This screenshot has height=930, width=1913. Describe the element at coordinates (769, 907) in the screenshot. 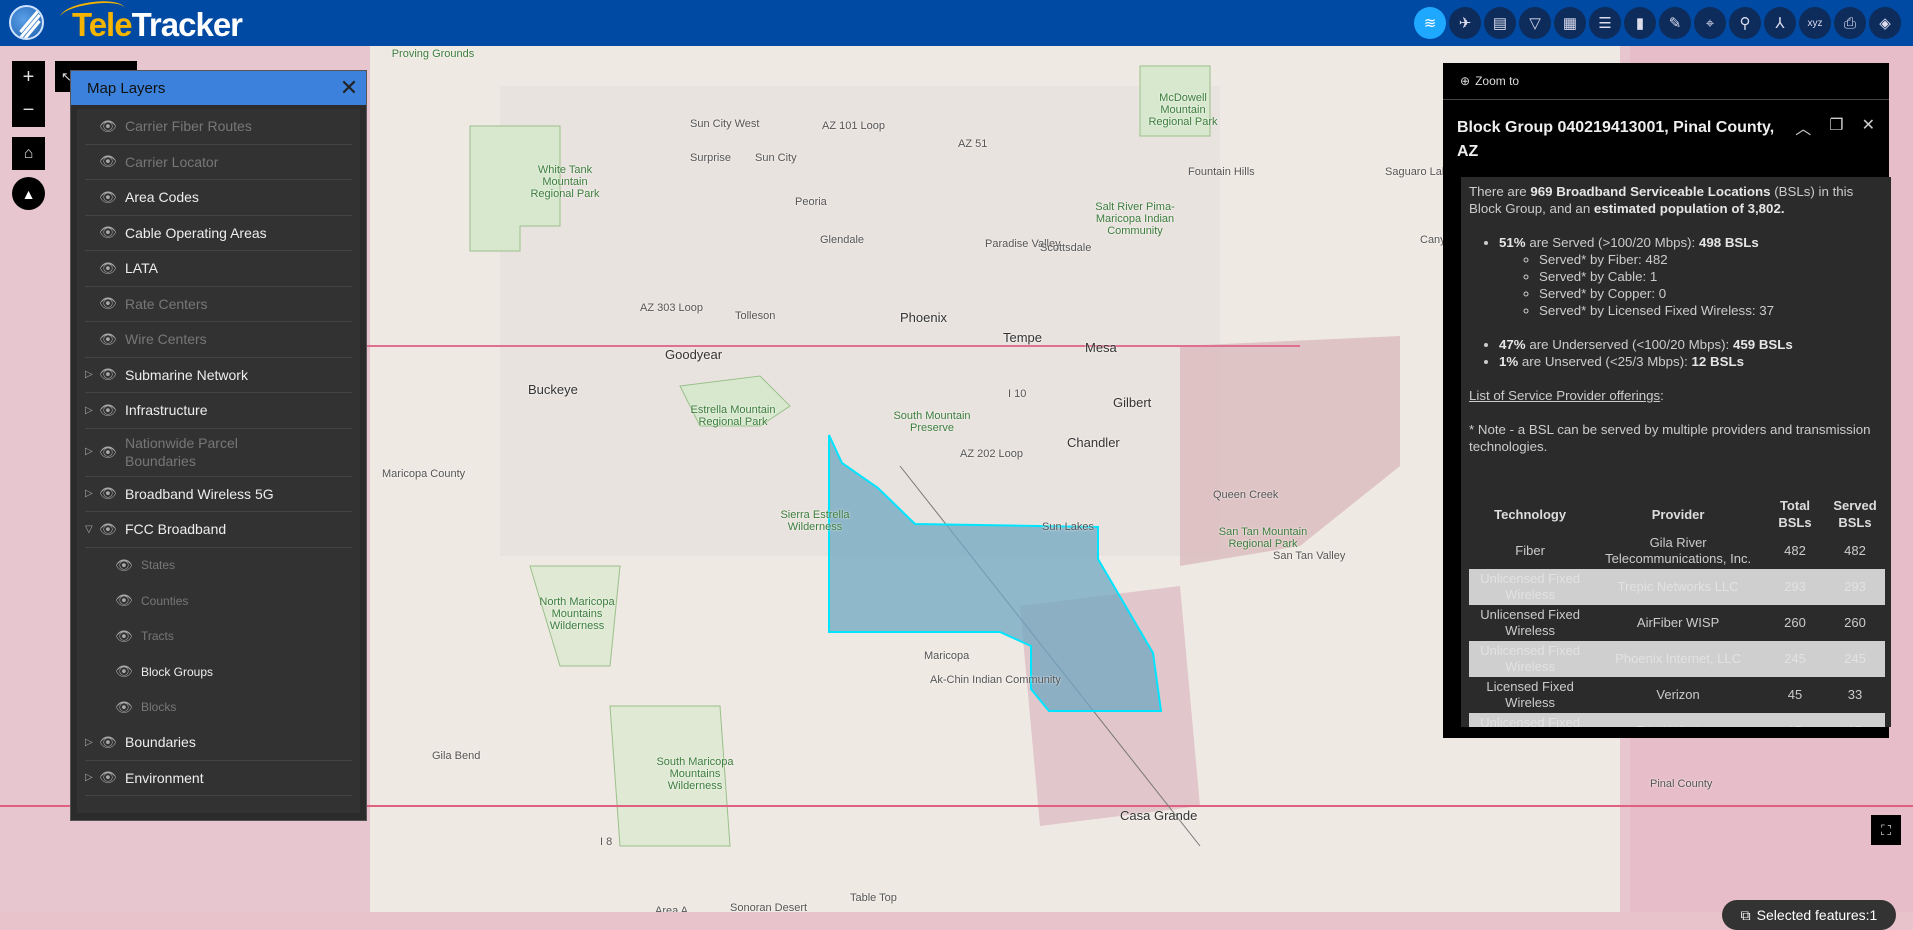

I see `map-place-label: Sonoran Desert` at that location.